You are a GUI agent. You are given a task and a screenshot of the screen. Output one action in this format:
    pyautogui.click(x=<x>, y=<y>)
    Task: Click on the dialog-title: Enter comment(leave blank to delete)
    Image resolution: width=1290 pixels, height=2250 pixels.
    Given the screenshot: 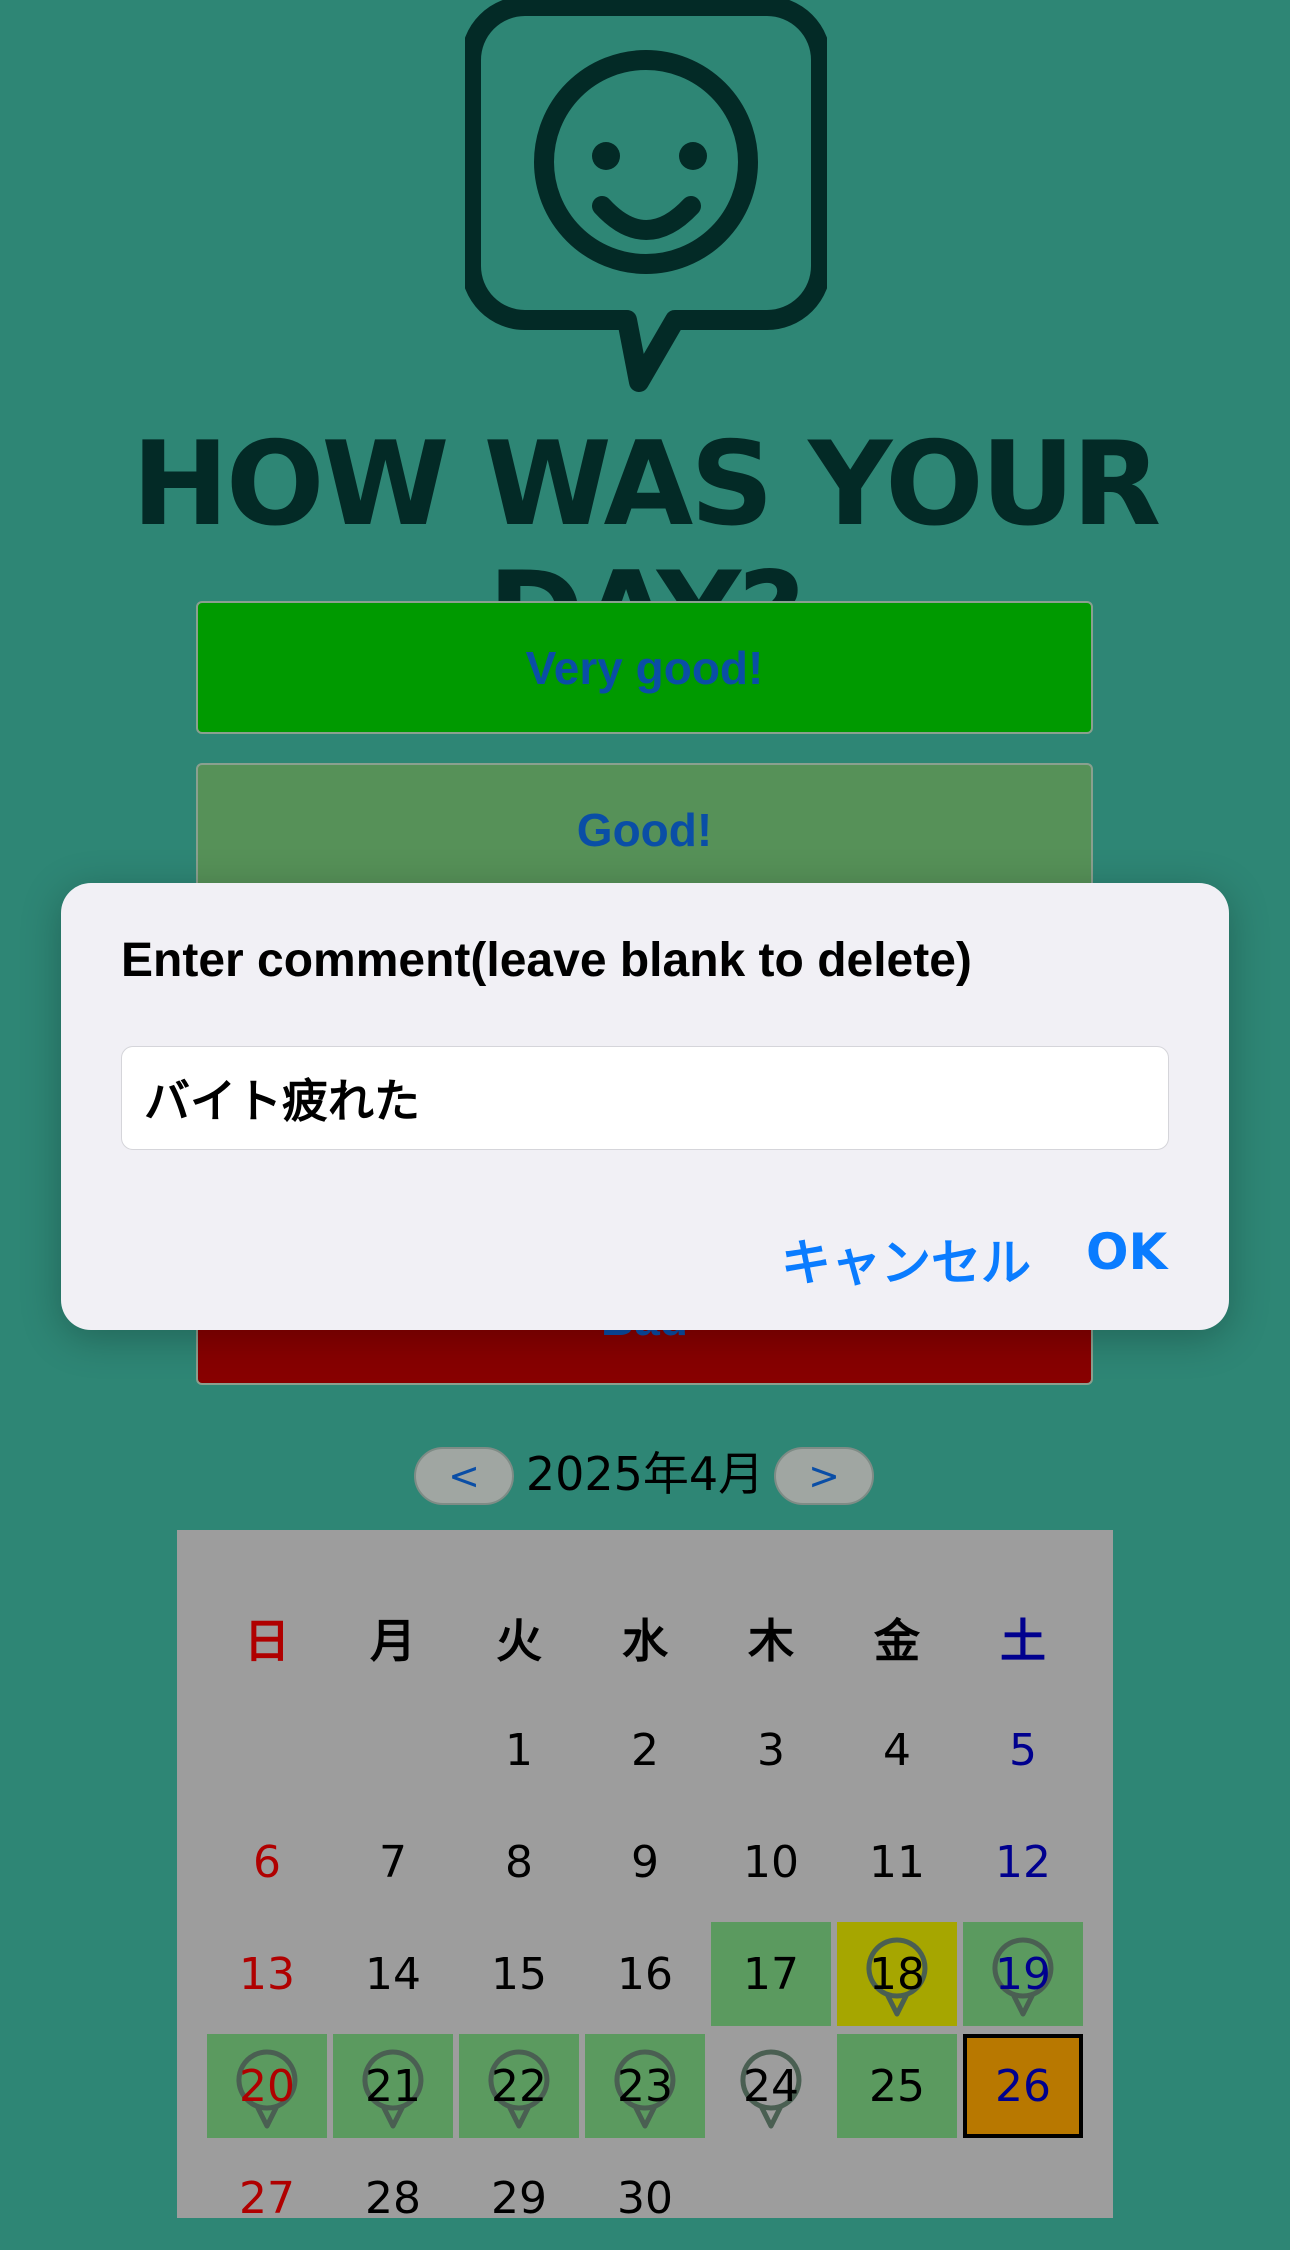 What is the action you would take?
    pyautogui.click(x=546, y=960)
    